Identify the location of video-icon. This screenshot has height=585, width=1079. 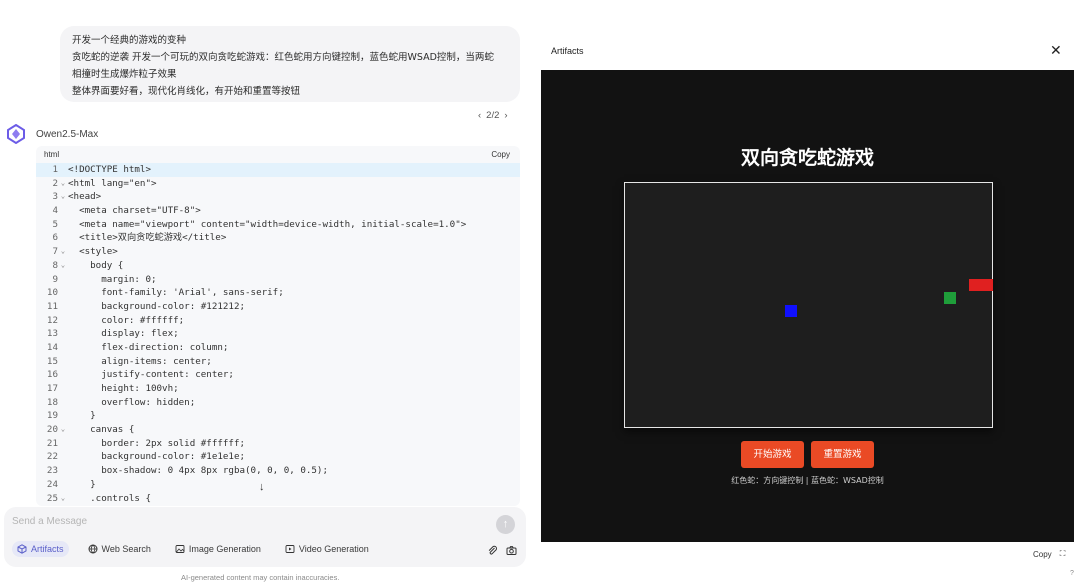
(290, 549).